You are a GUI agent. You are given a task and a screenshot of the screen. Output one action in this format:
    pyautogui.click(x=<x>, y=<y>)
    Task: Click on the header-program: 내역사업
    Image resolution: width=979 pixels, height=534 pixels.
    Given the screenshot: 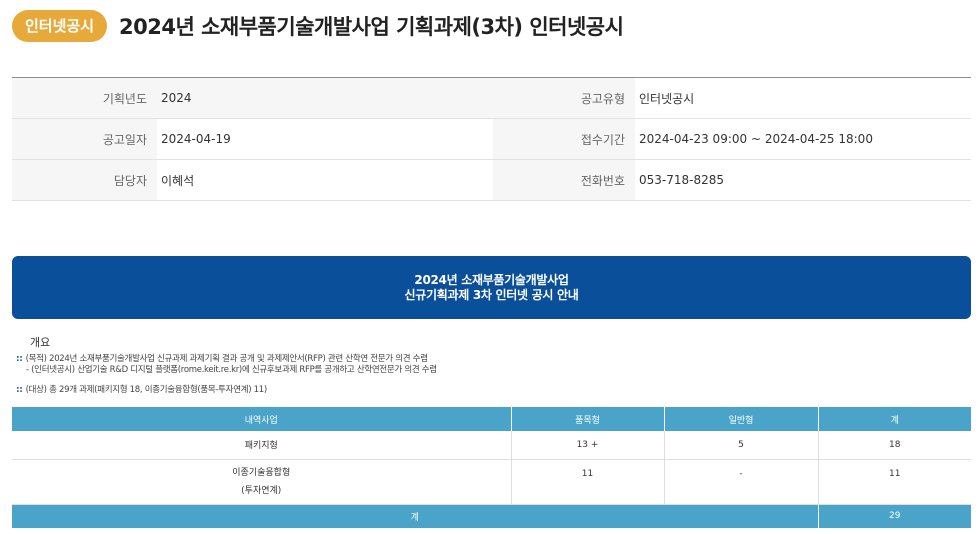 What is the action you would take?
    pyautogui.click(x=262, y=419)
    